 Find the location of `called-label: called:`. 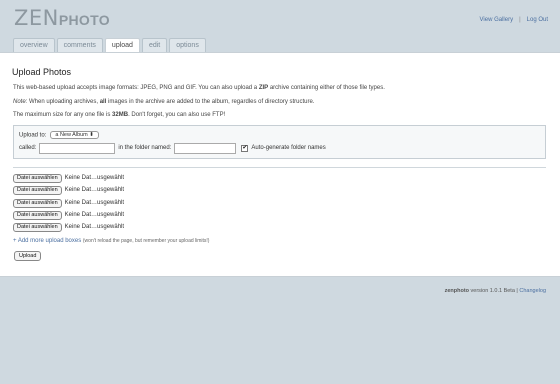

called-label: called: is located at coordinates (28, 148).